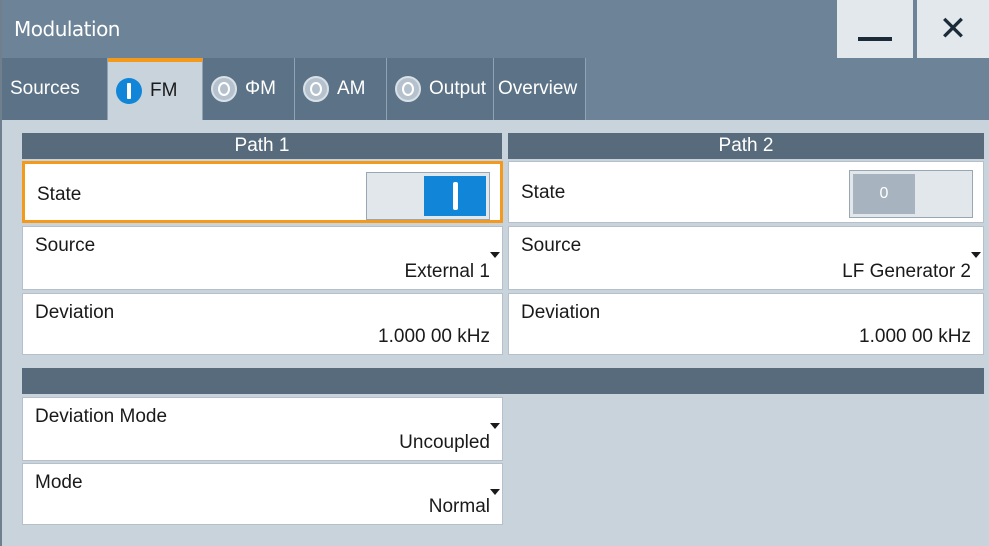 Image resolution: width=989 pixels, height=546 pixels. What do you see at coordinates (129, 91) in the screenshot?
I see `state-on-icon` at bounding box center [129, 91].